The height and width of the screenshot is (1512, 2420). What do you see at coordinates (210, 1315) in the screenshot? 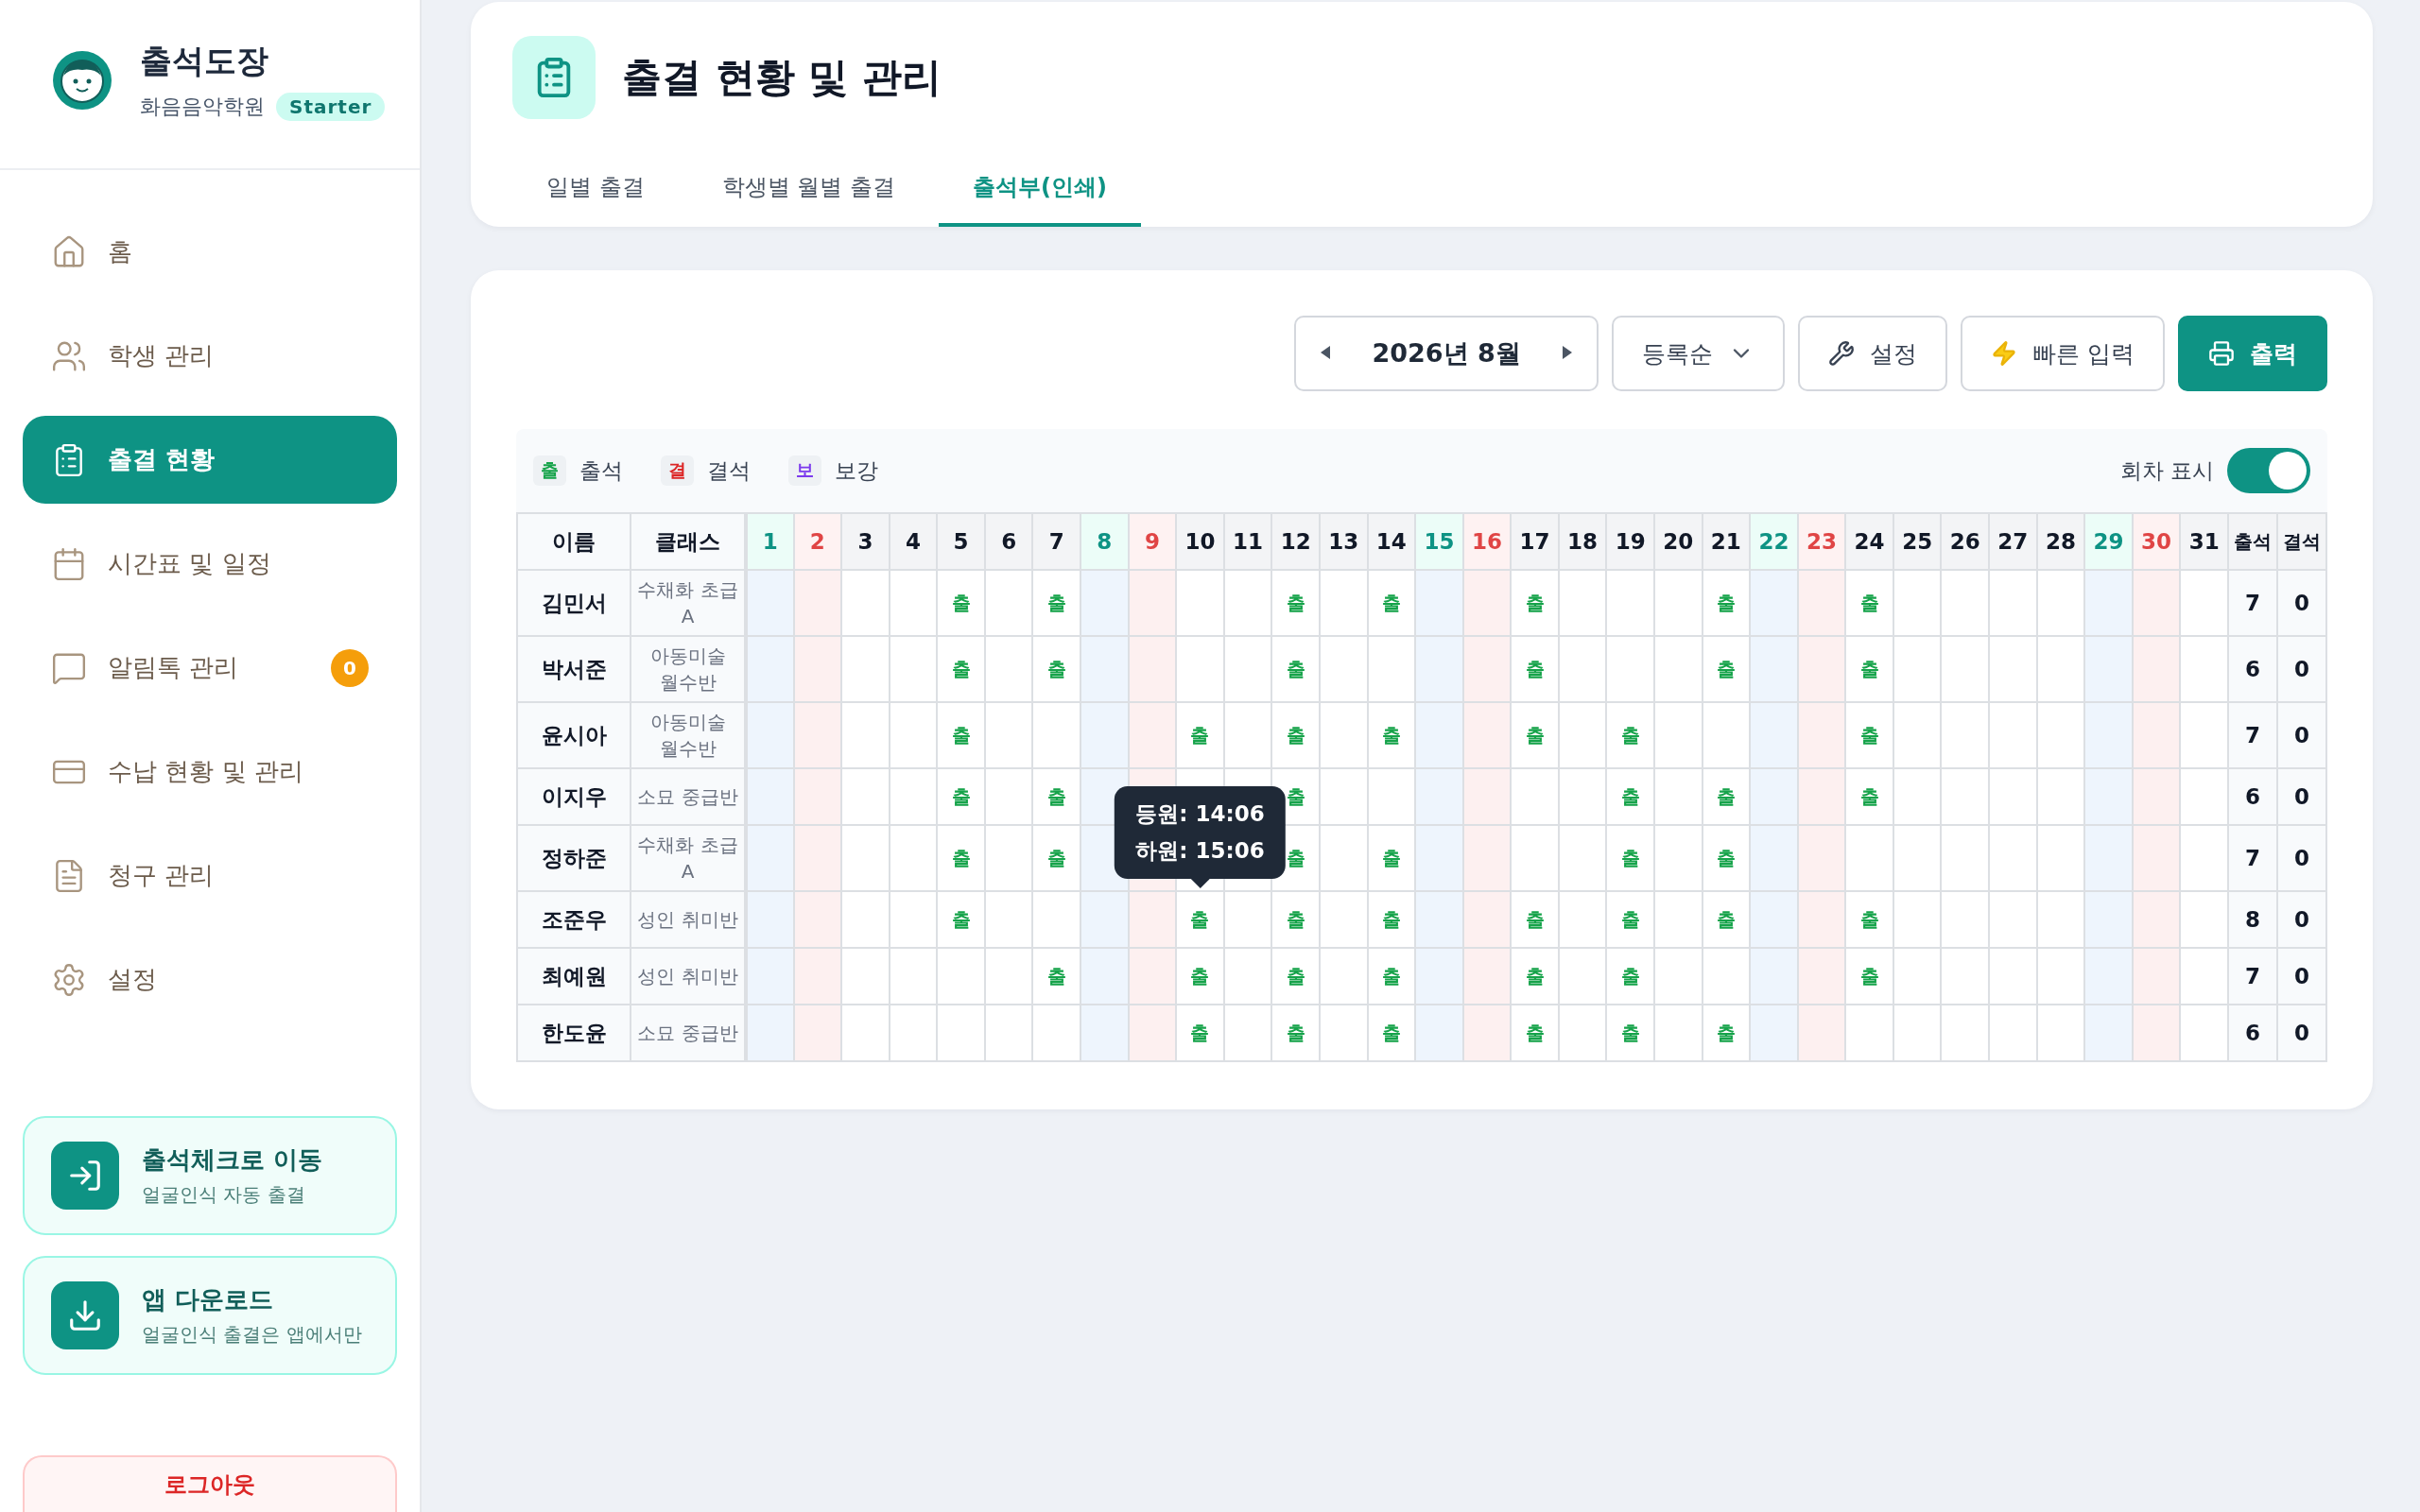
I see `shortcut-card: 앱 다운로드 얼굴인식 출결은 앱에서만` at bounding box center [210, 1315].